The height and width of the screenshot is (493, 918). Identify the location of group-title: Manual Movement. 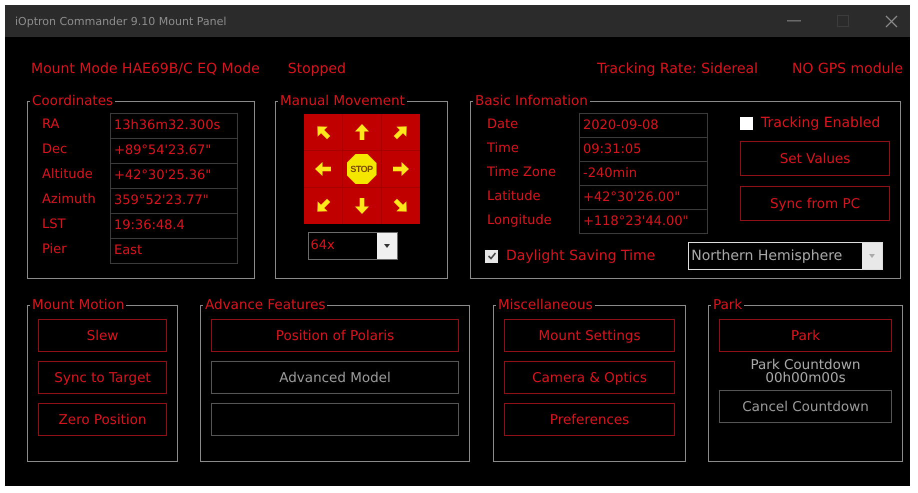
(342, 101).